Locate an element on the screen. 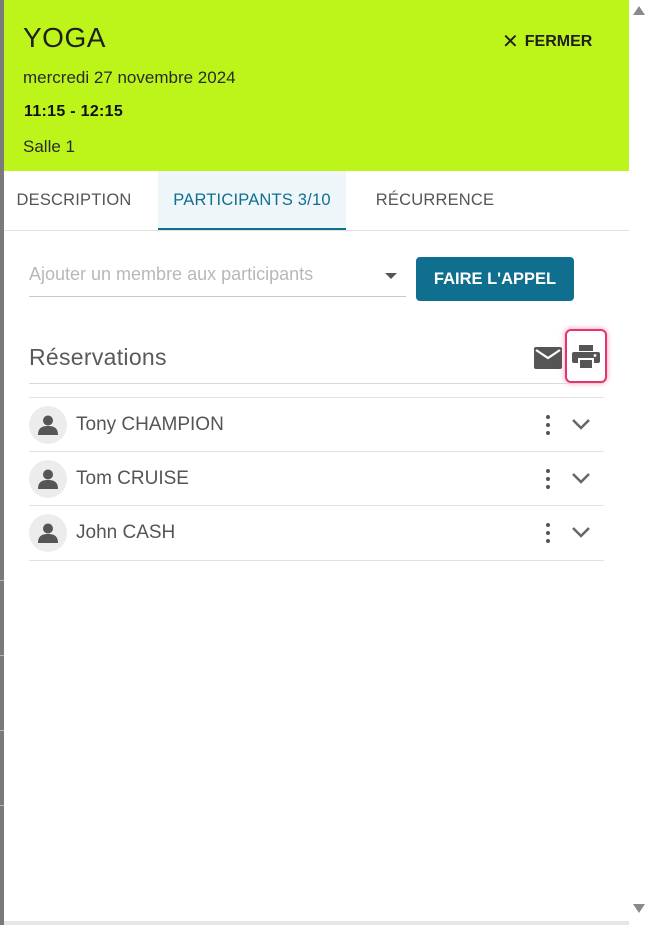 The image size is (648, 925). mail-icon is located at coordinates (548, 358).